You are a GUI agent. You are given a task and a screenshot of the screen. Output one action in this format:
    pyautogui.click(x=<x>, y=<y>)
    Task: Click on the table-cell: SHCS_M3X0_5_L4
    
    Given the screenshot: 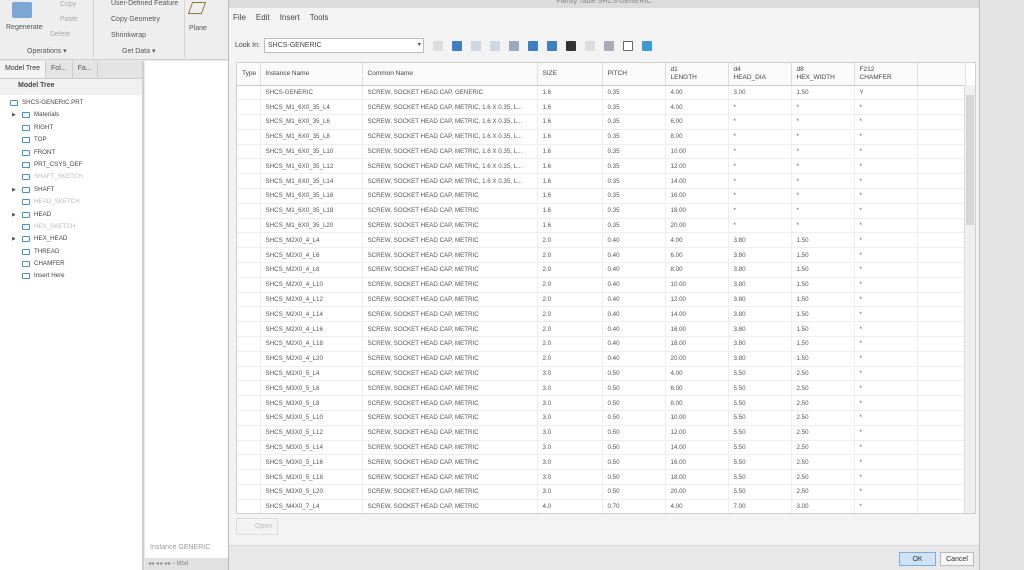 What is the action you would take?
    pyautogui.click(x=311, y=374)
    